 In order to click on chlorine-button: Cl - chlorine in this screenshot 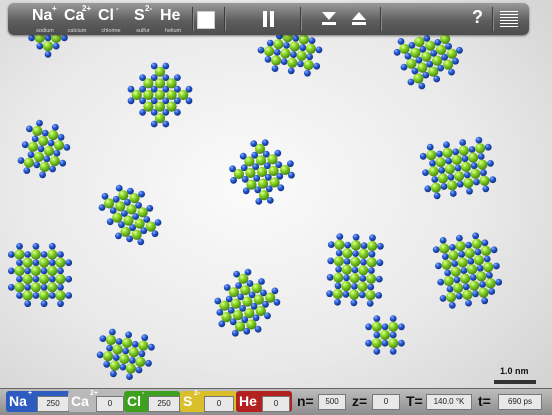, I will do `click(111, 19)`.